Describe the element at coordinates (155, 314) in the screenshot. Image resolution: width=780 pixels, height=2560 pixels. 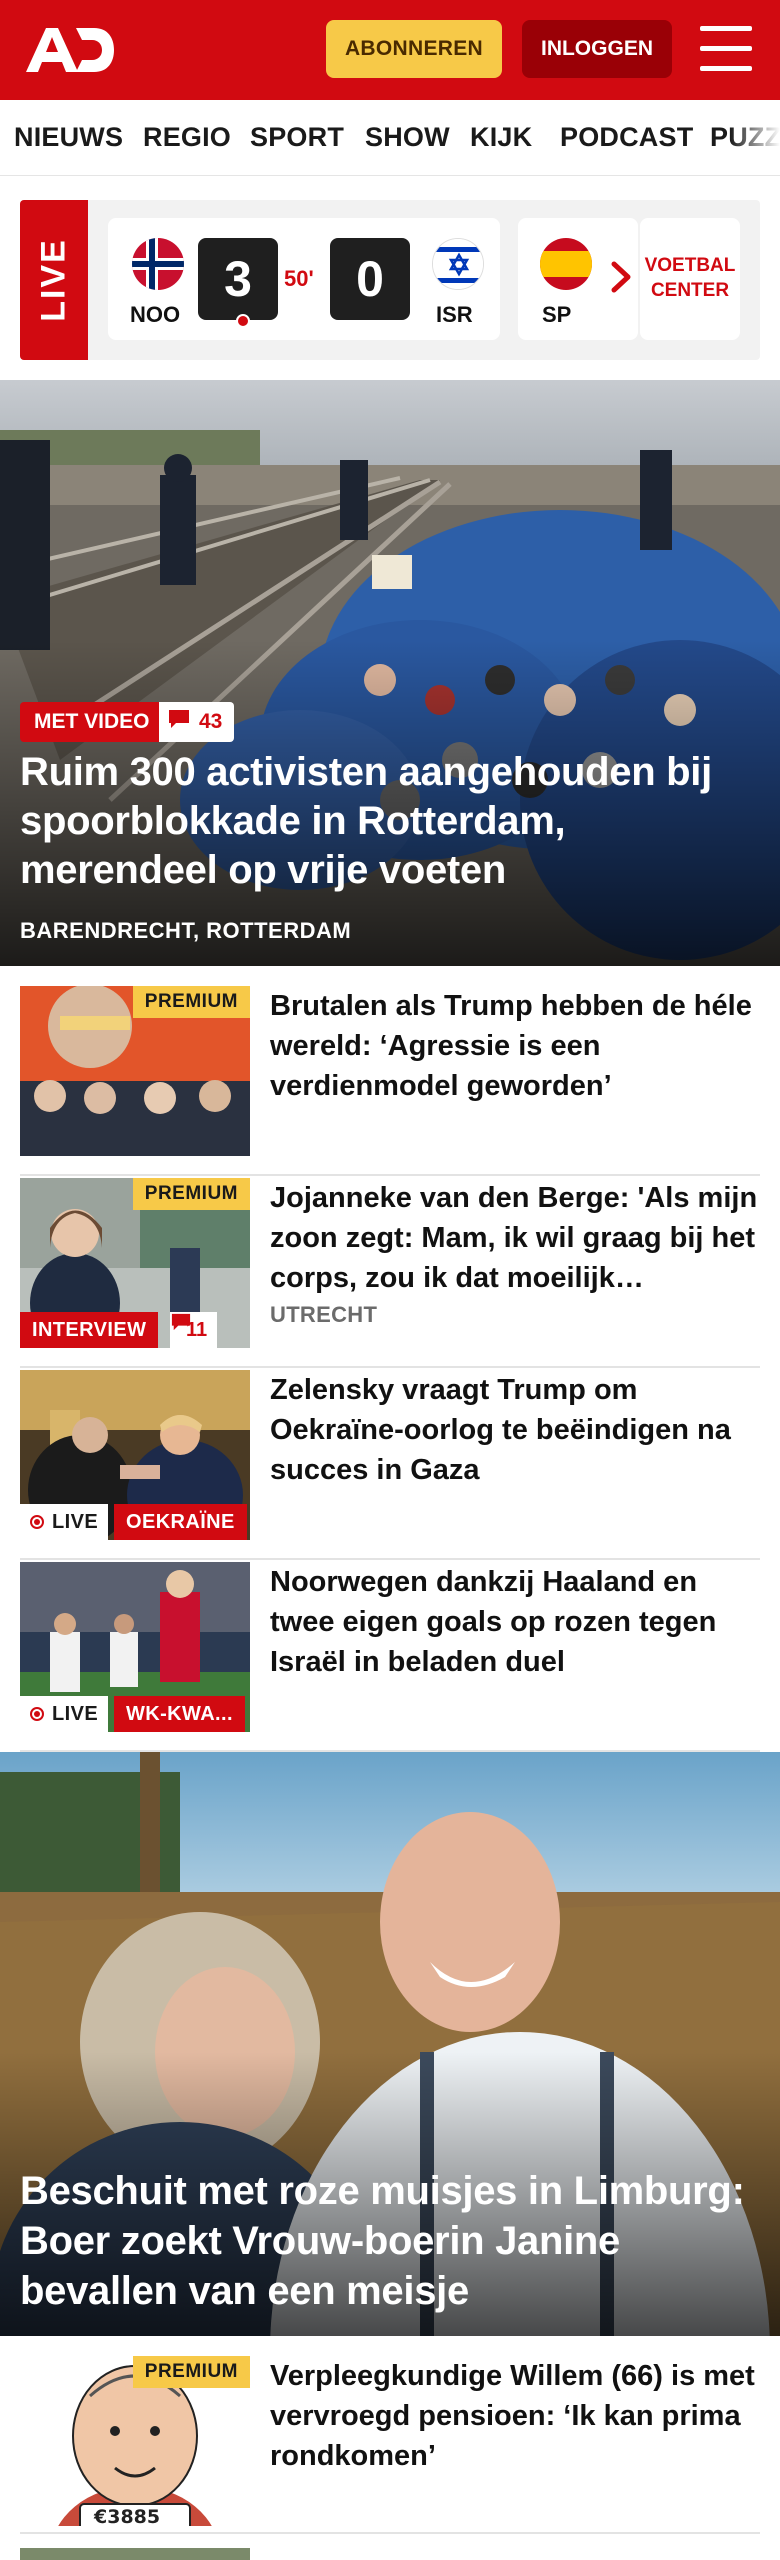
I see `home-team-code: NOO` at that location.